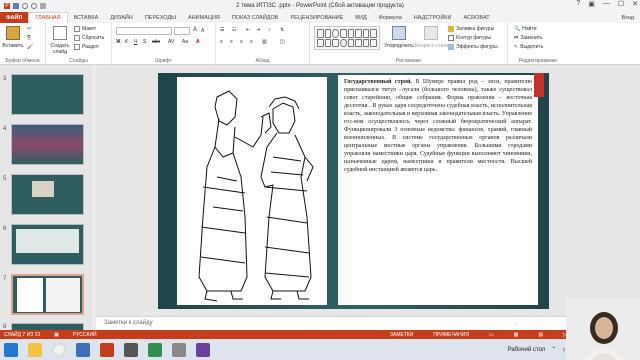  Describe the element at coordinates (29, 38) in the screenshot. I see `copy-icon: ⎘` at that location.